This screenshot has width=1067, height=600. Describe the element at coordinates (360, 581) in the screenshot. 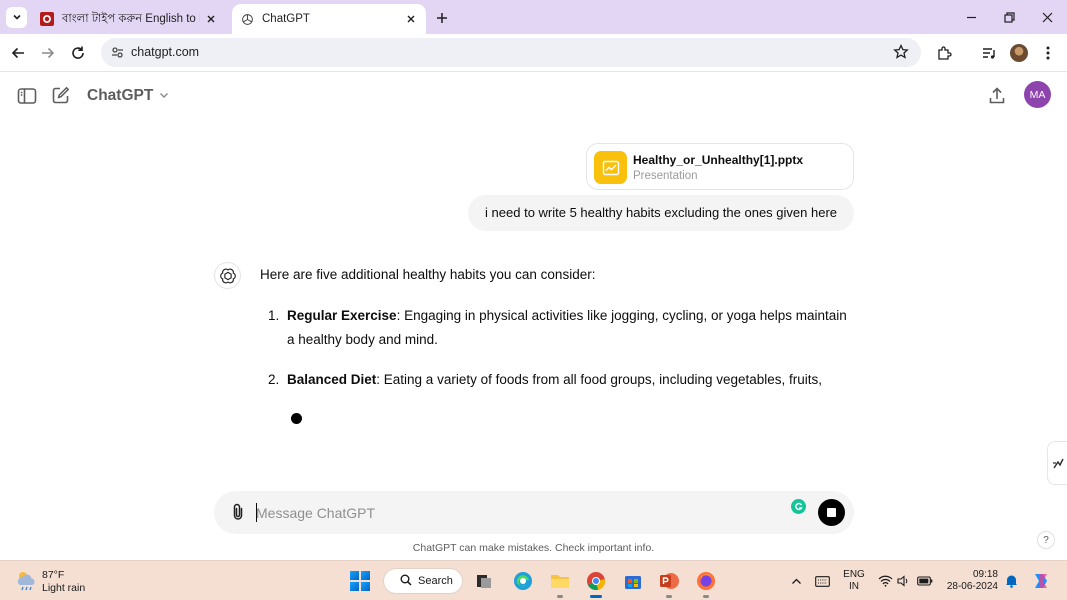

I see `windows-start-icon` at that location.